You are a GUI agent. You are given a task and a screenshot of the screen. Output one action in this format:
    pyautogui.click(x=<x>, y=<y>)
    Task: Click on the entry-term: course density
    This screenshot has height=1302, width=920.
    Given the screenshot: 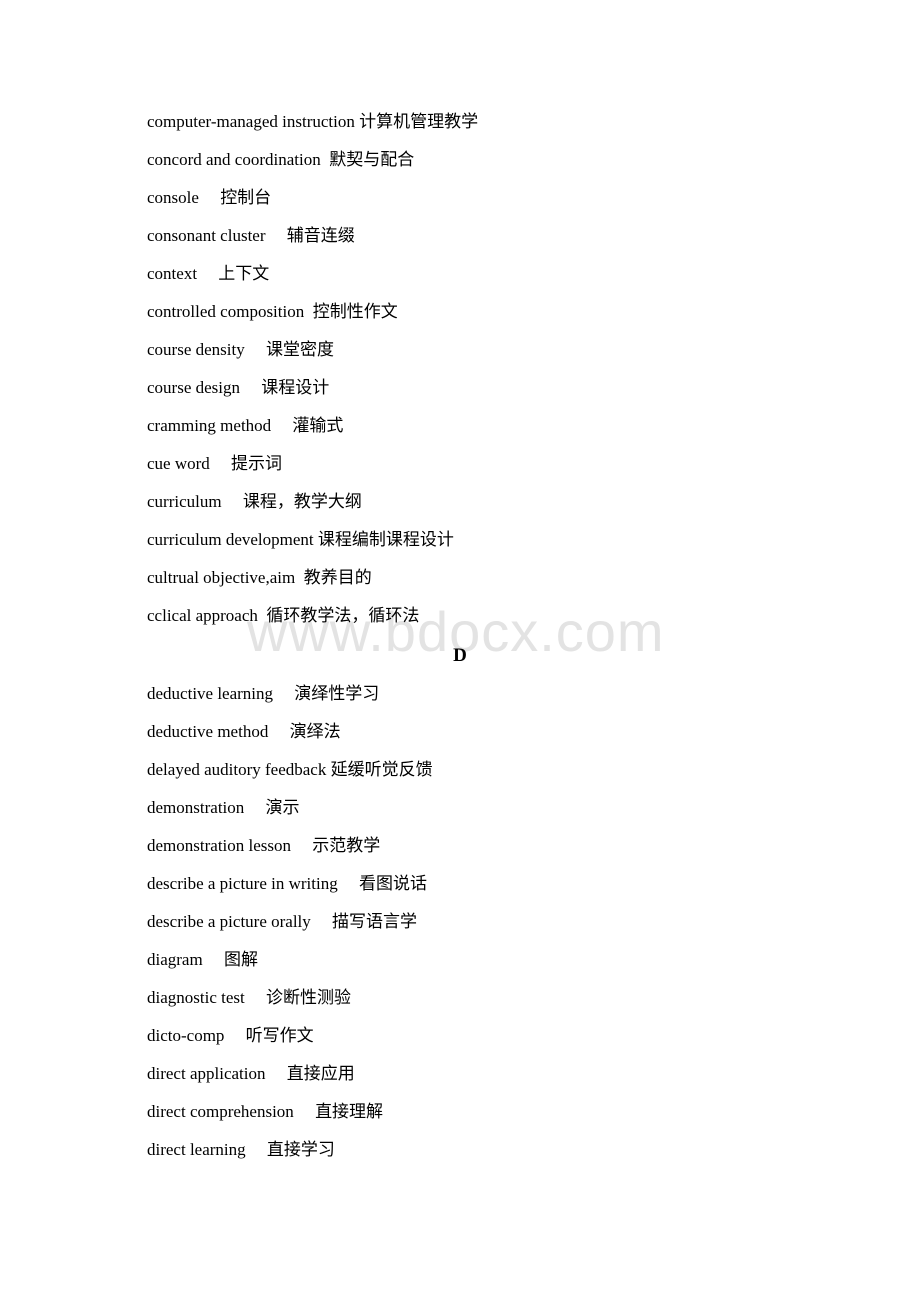 What is the action you would take?
    pyautogui.click(x=196, y=349)
    